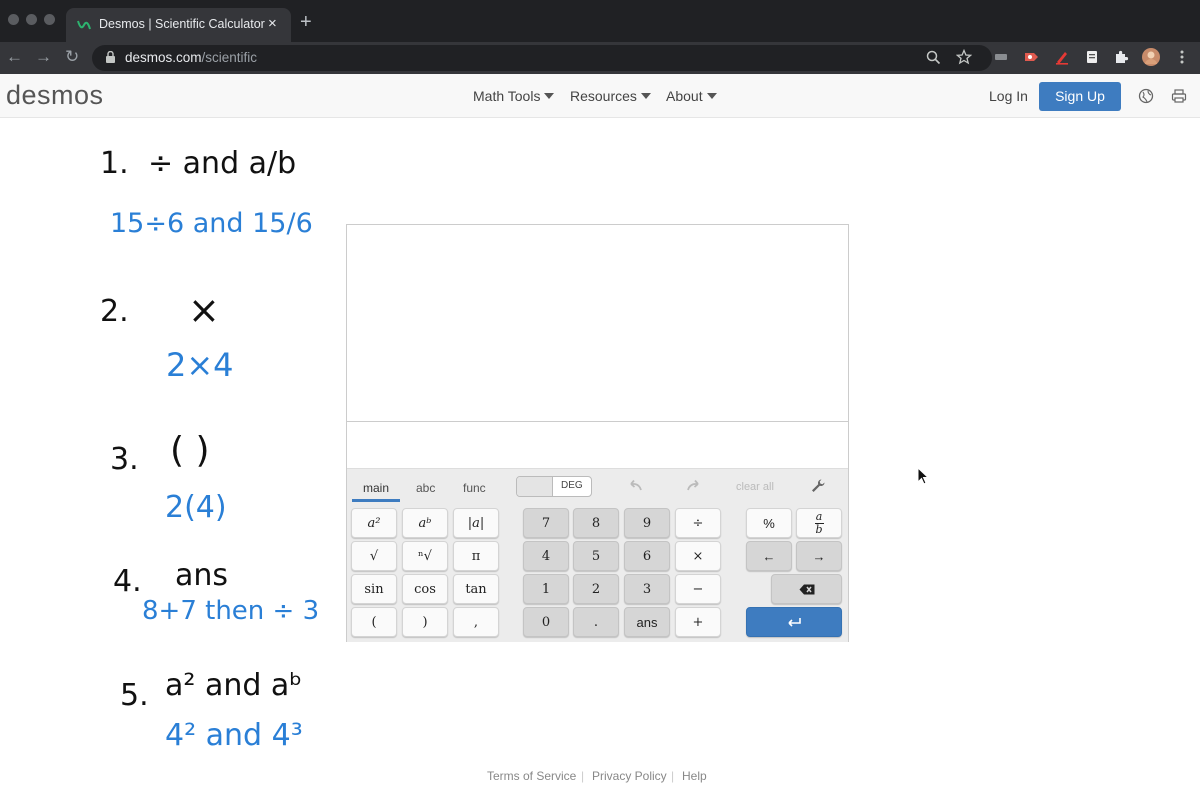 This screenshot has width=1200, height=788. Describe the element at coordinates (933, 57) in the screenshot. I see `zoom-icon` at that location.